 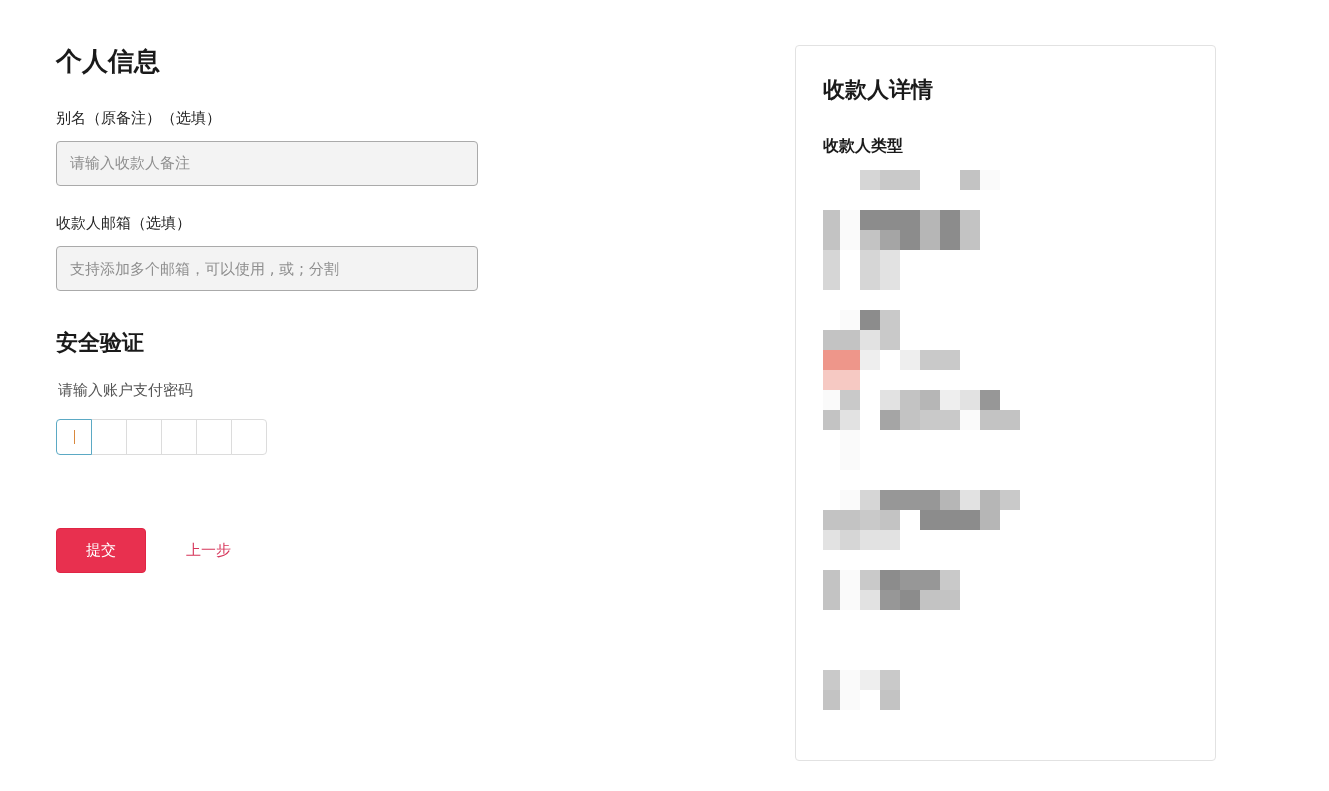 What do you see at coordinates (125, 390) in the screenshot?
I see `instruction-text: 请输入账户支付密码` at bounding box center [125, 390].